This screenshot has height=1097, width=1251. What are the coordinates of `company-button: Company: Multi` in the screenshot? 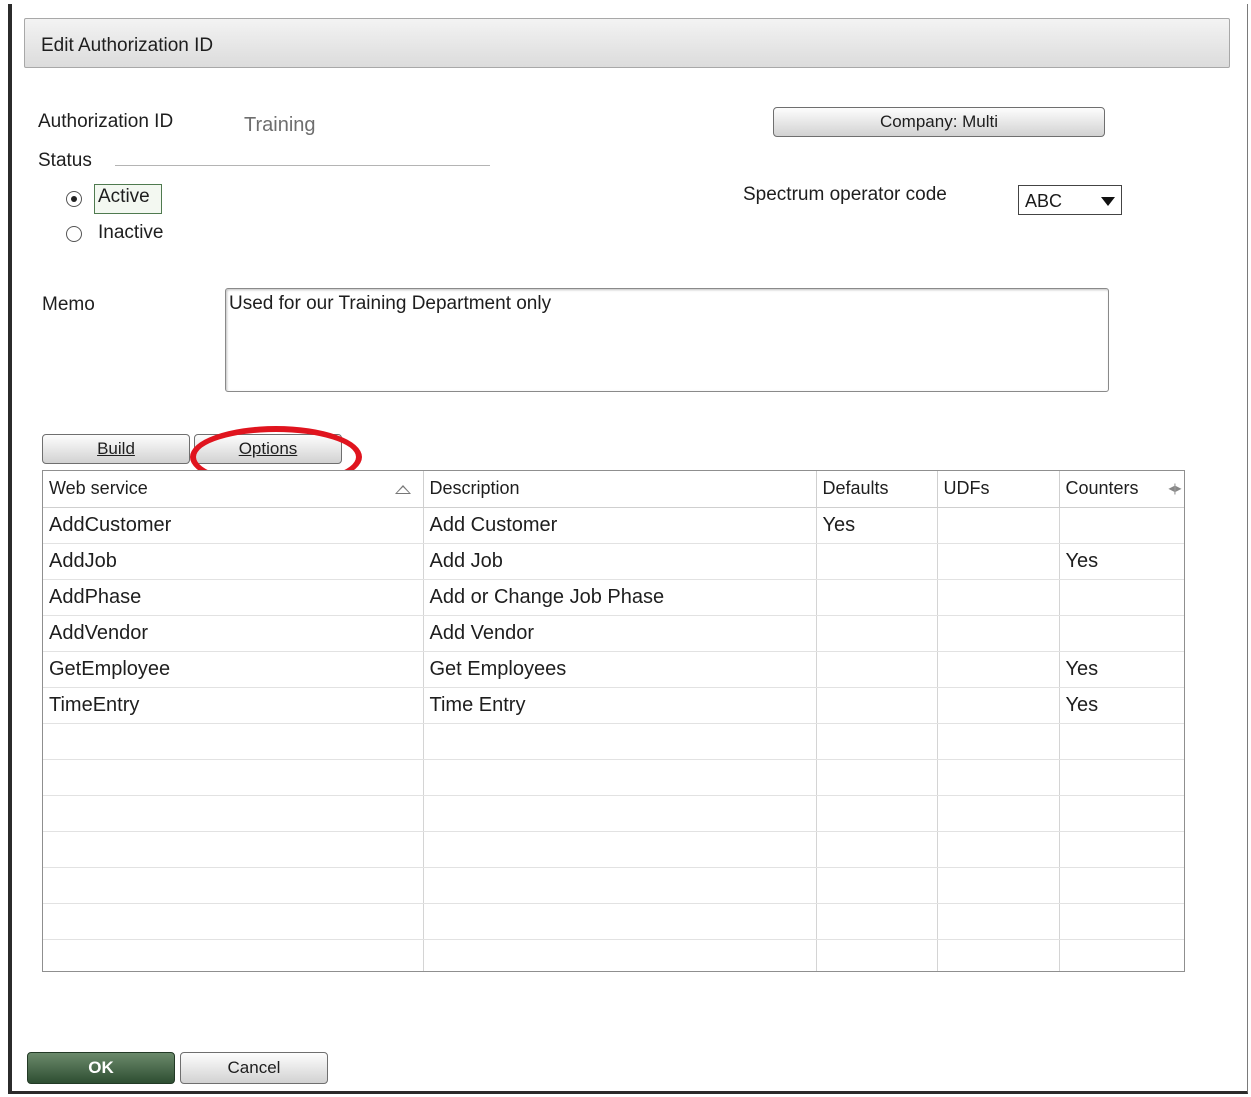 It's located at (939, 122).